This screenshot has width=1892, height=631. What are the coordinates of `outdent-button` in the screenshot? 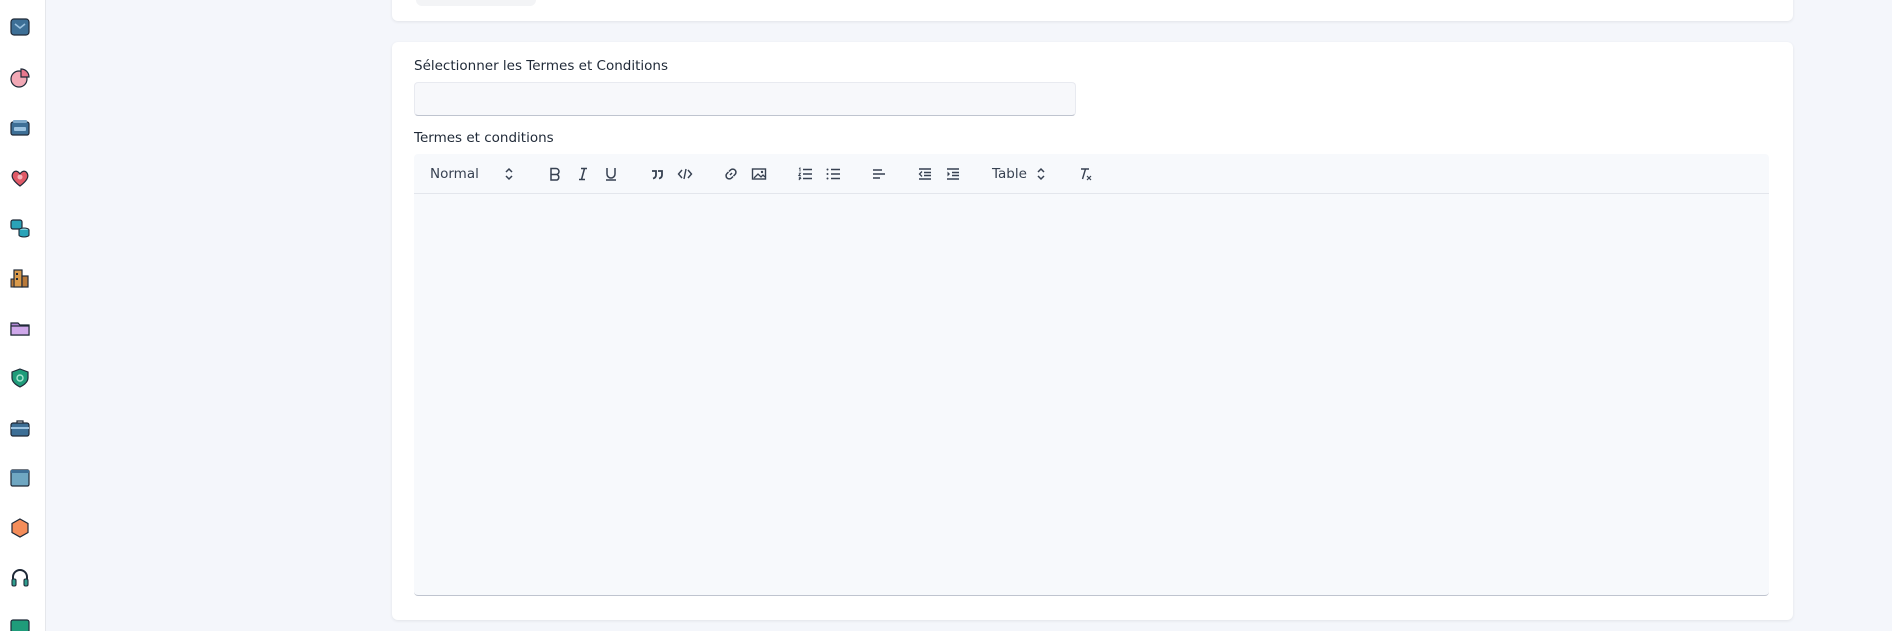 It's located at (925, 174).